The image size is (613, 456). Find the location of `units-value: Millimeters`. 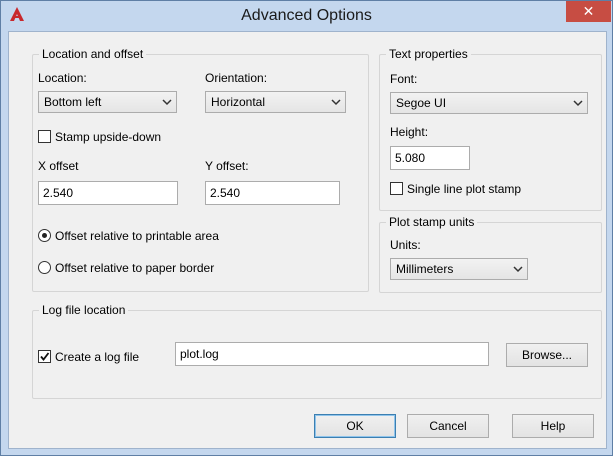

units-value: Millimeters is located at coordinates (425, 269).